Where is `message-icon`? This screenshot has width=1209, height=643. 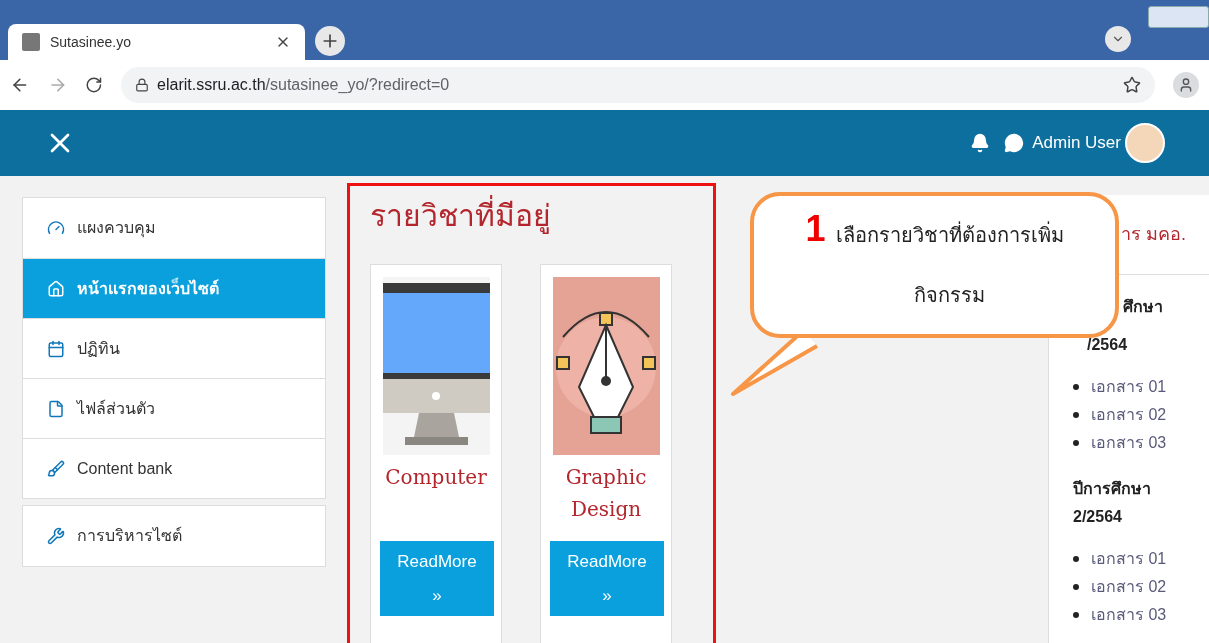
message-icon is located at coordinates (1014, 143).